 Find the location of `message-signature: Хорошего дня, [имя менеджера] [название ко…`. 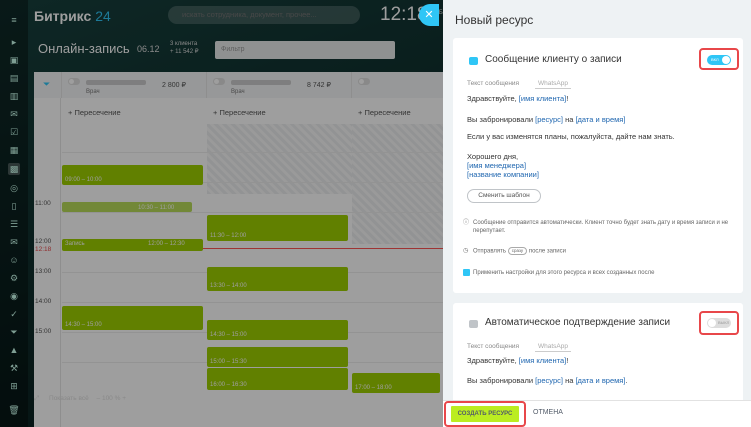

message-signature: Хорошего дня, [имя менеджера] [название ко… is located at coordinates (503, 165).